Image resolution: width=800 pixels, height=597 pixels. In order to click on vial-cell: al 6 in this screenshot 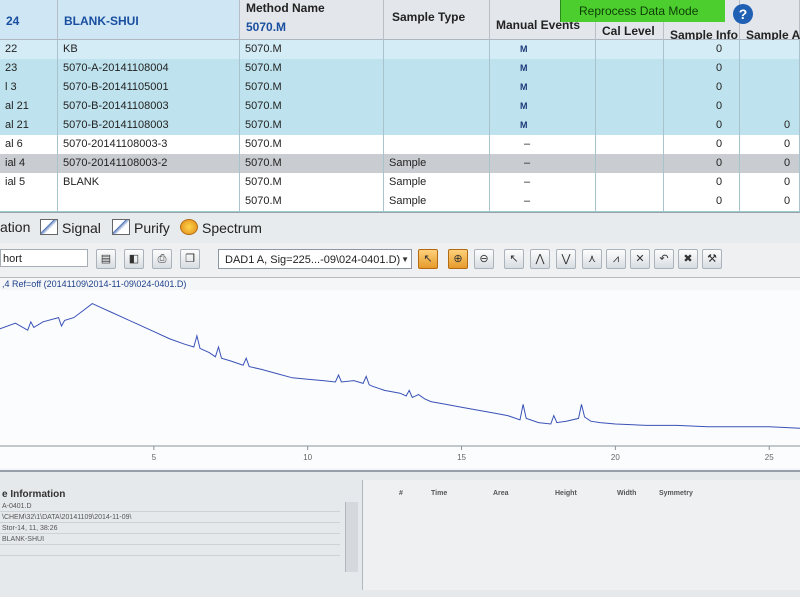, I will do `click(29, 144)`.